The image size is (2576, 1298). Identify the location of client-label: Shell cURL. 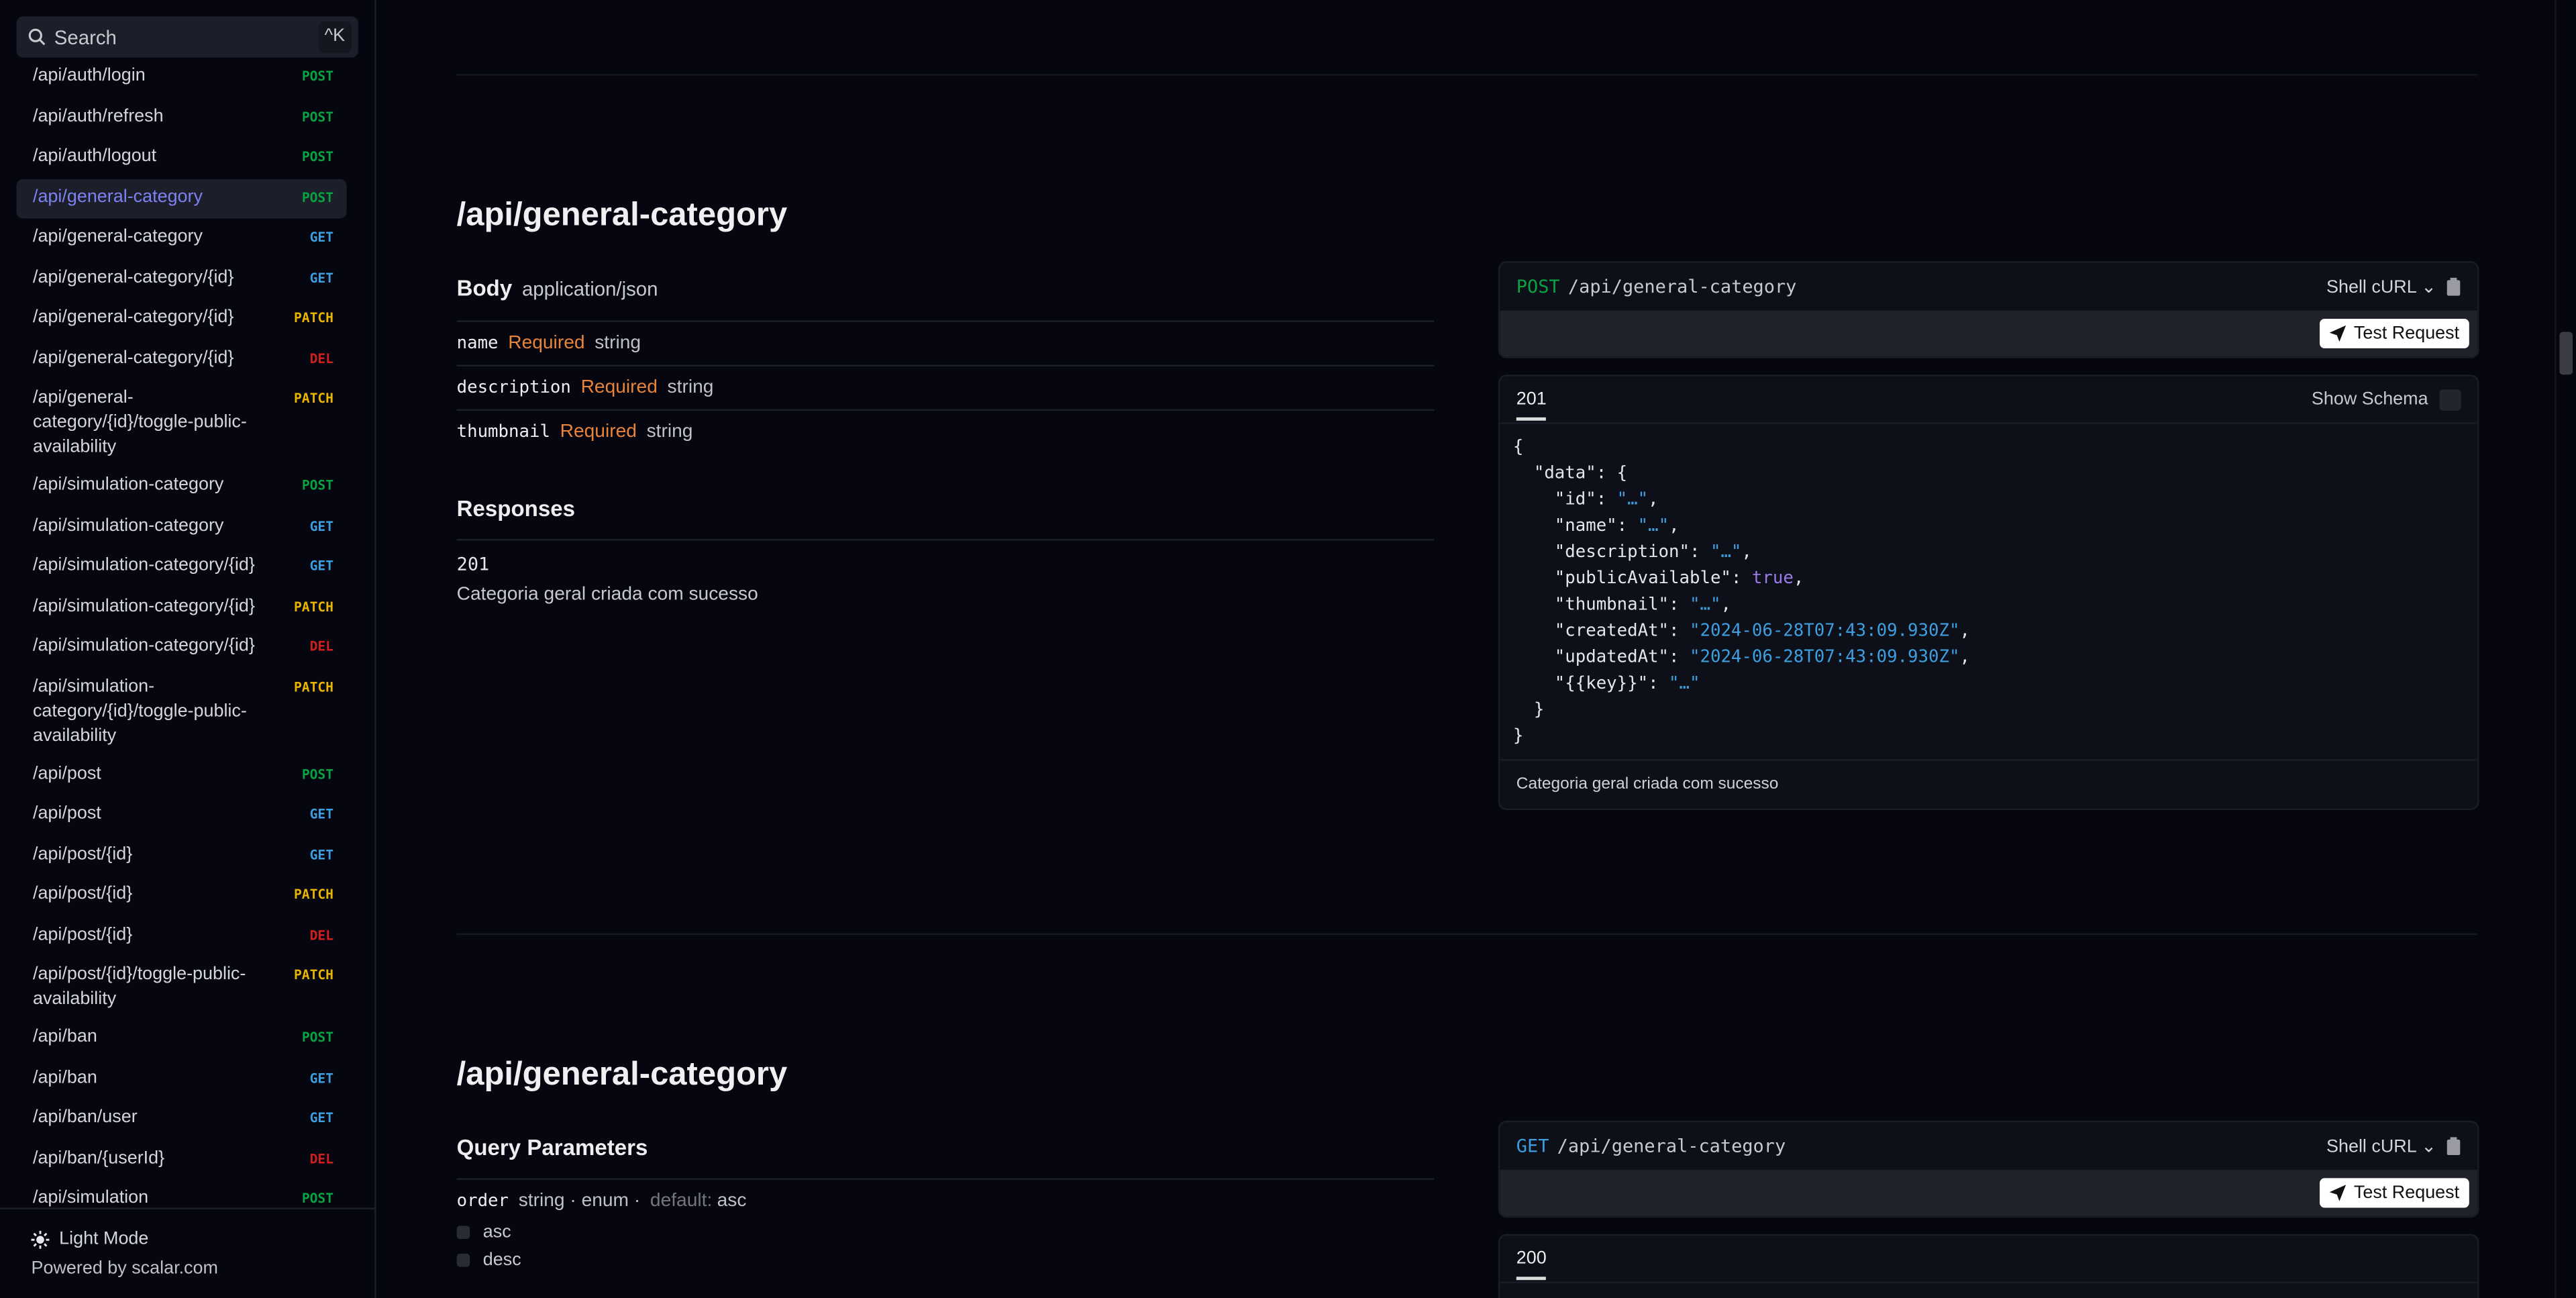
(2371, 1147).